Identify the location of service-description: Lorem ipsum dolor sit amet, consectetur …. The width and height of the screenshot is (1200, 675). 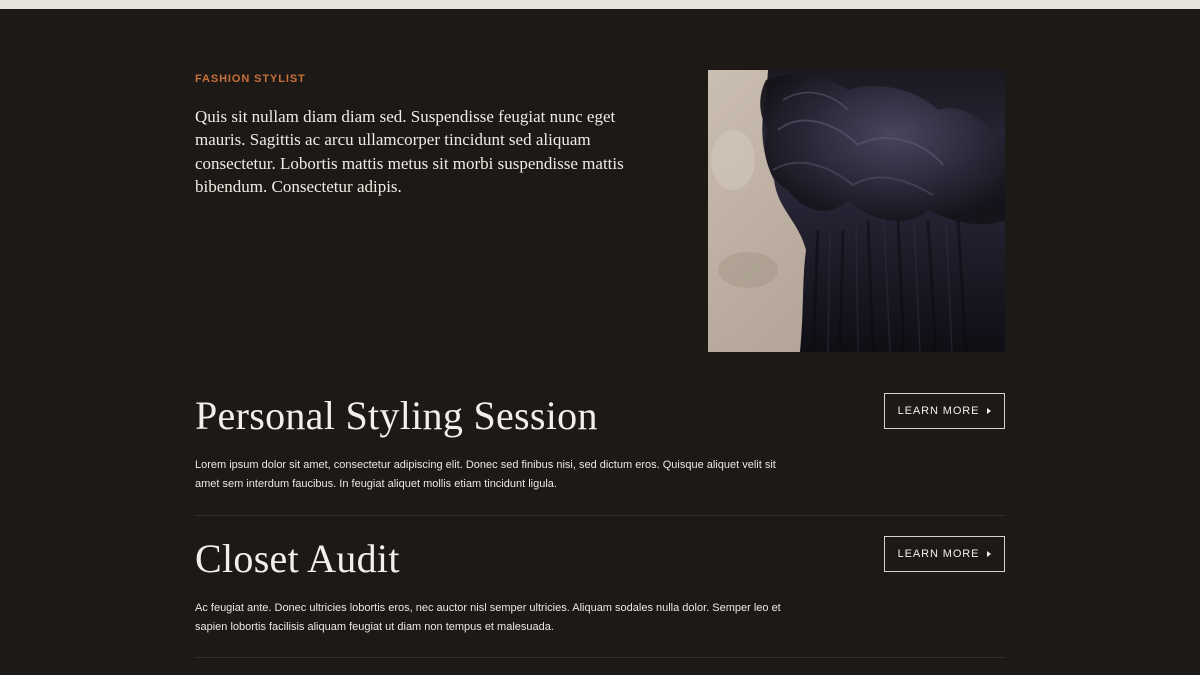
(485, 474).